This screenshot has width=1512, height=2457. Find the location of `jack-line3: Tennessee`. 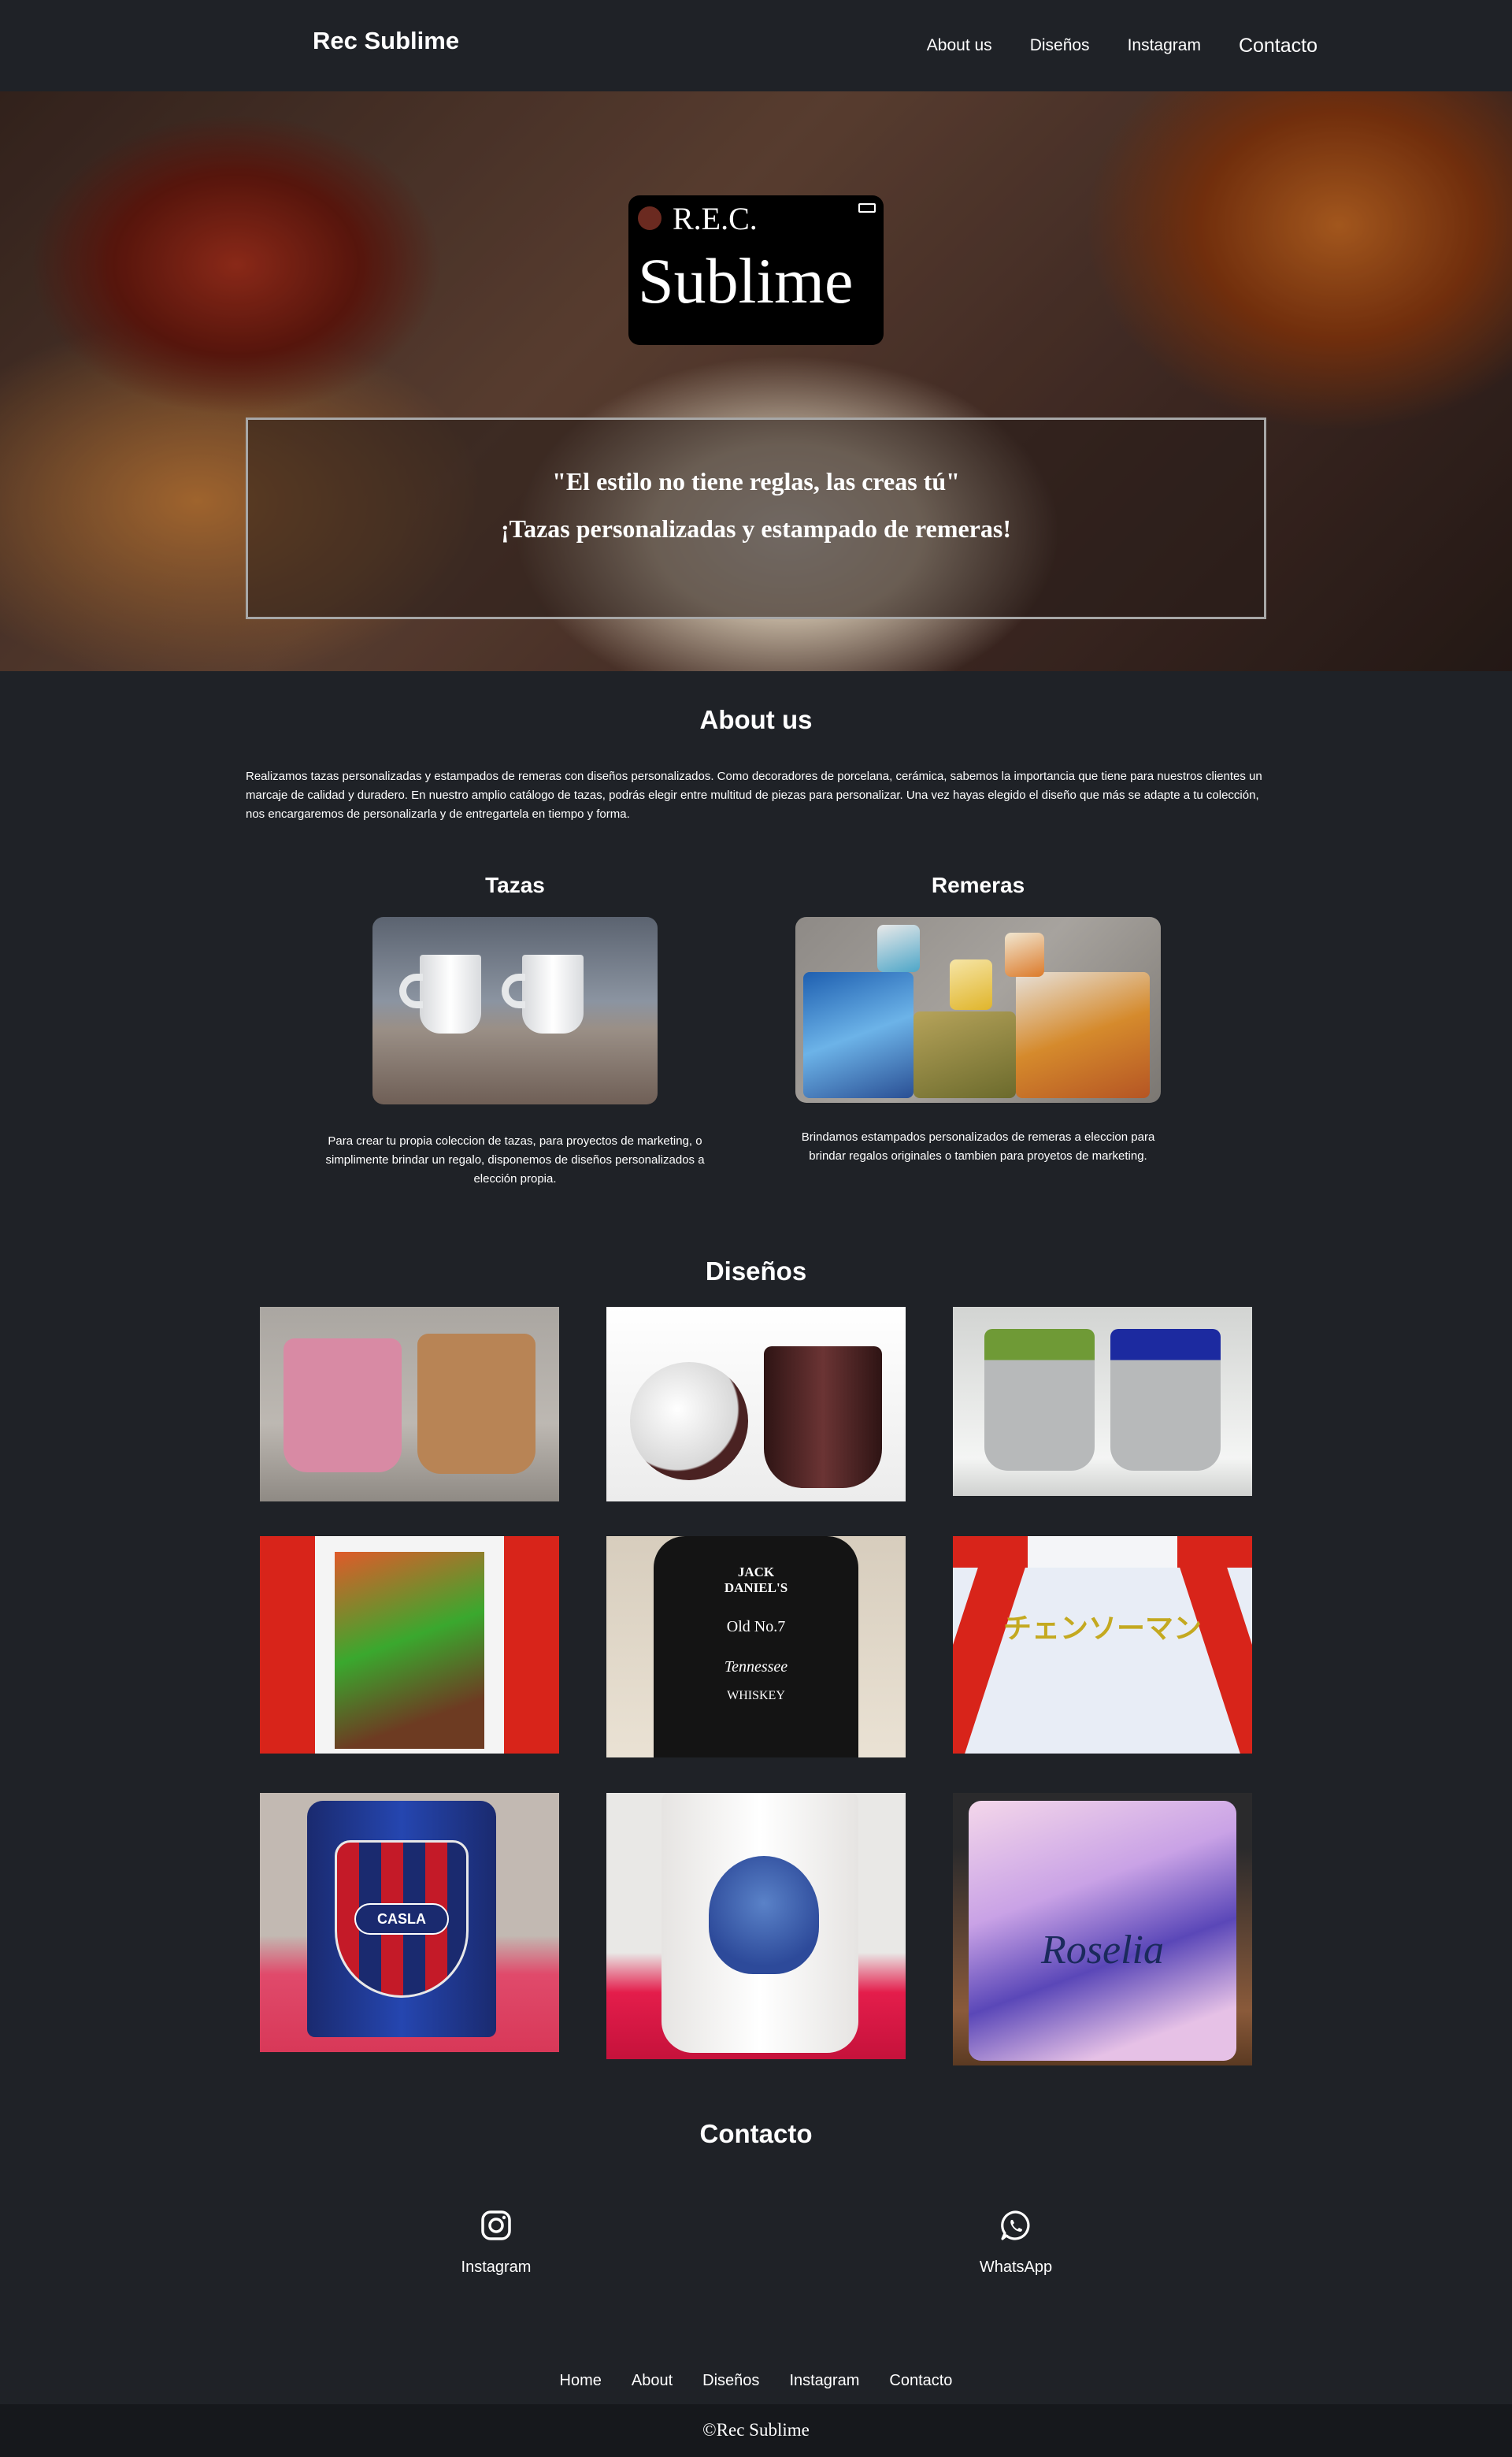

jack-line3: Tennessee is located at coordinates (756, 1667).